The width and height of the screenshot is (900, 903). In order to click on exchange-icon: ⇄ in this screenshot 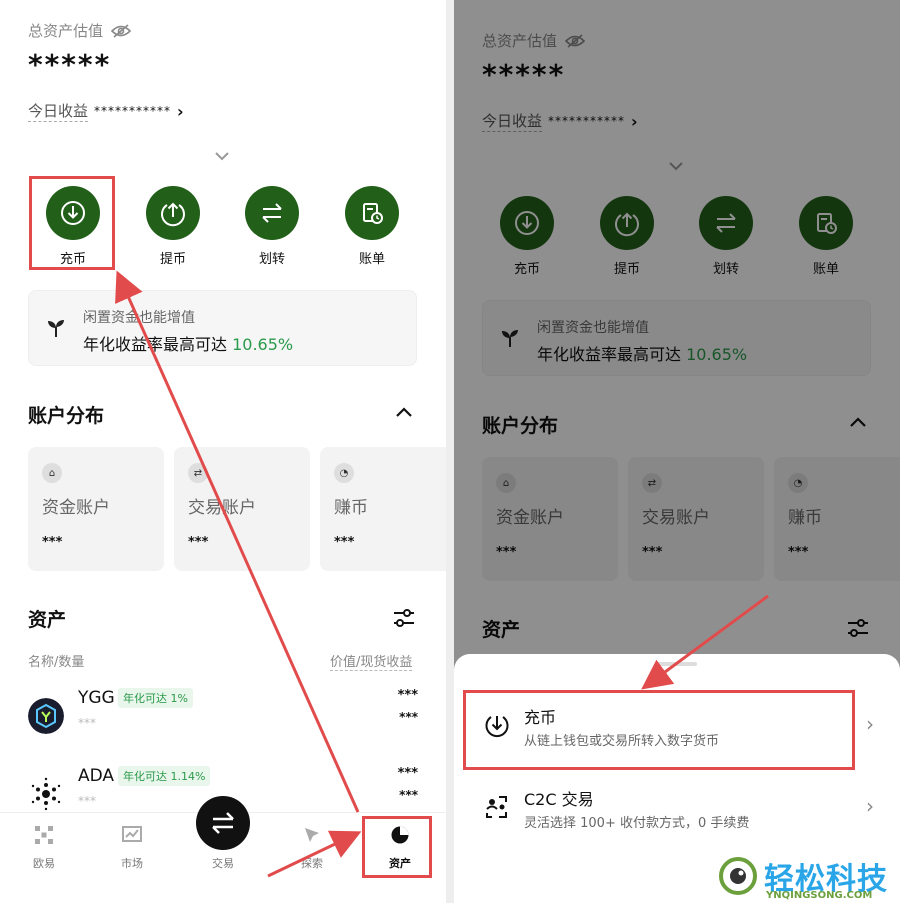, I will do `click(198, 473)`.